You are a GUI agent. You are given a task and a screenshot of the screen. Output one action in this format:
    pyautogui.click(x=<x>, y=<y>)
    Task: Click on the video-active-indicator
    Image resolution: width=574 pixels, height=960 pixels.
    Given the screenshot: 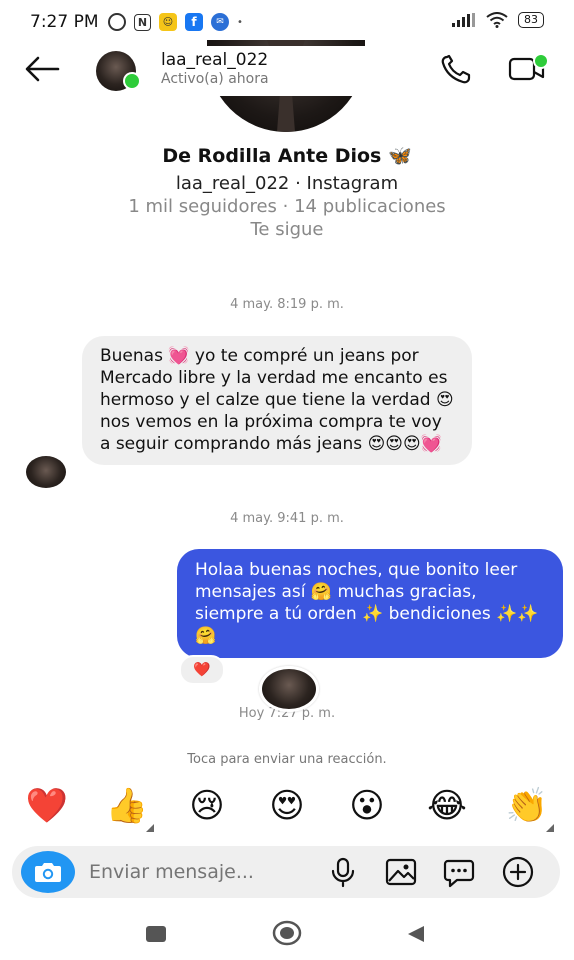 What is the action you would take?
    pyautogui.click(x=541, y=61)
    